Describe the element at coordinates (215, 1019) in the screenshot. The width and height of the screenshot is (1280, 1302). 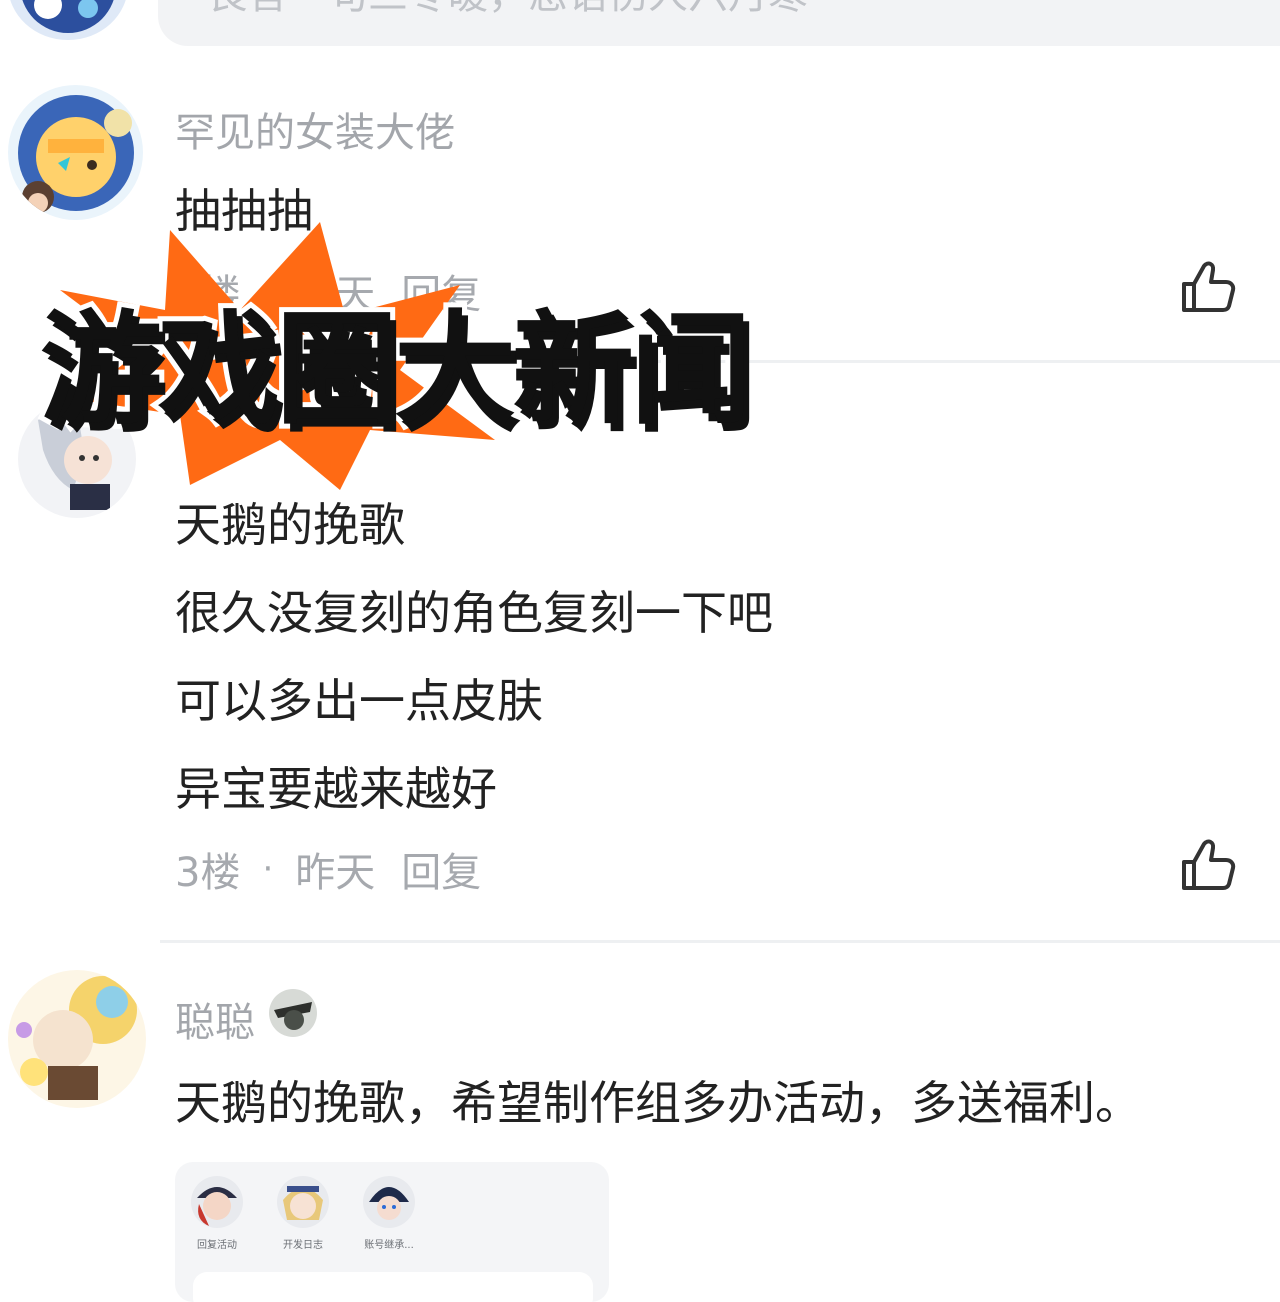
I see `username: 聪聪` at that location.